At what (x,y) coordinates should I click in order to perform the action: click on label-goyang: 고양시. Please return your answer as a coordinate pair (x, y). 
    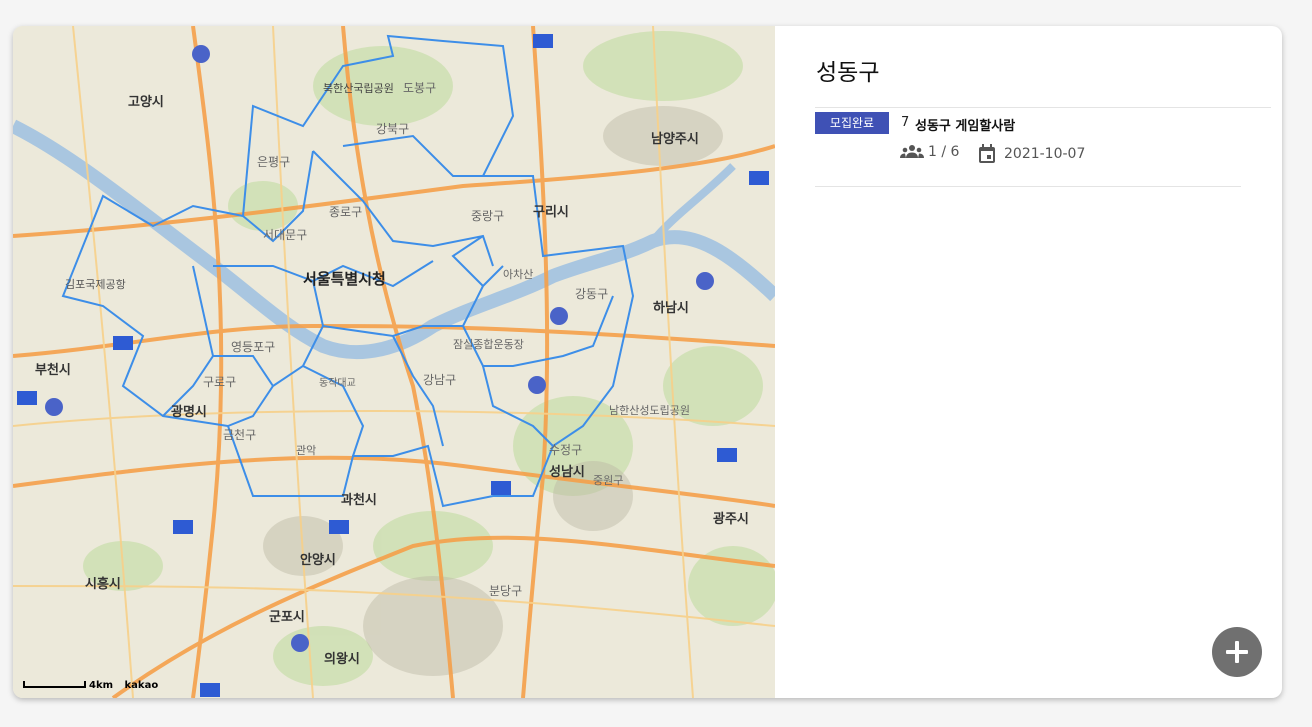
    Looking at the image, I should click on (146, 102).